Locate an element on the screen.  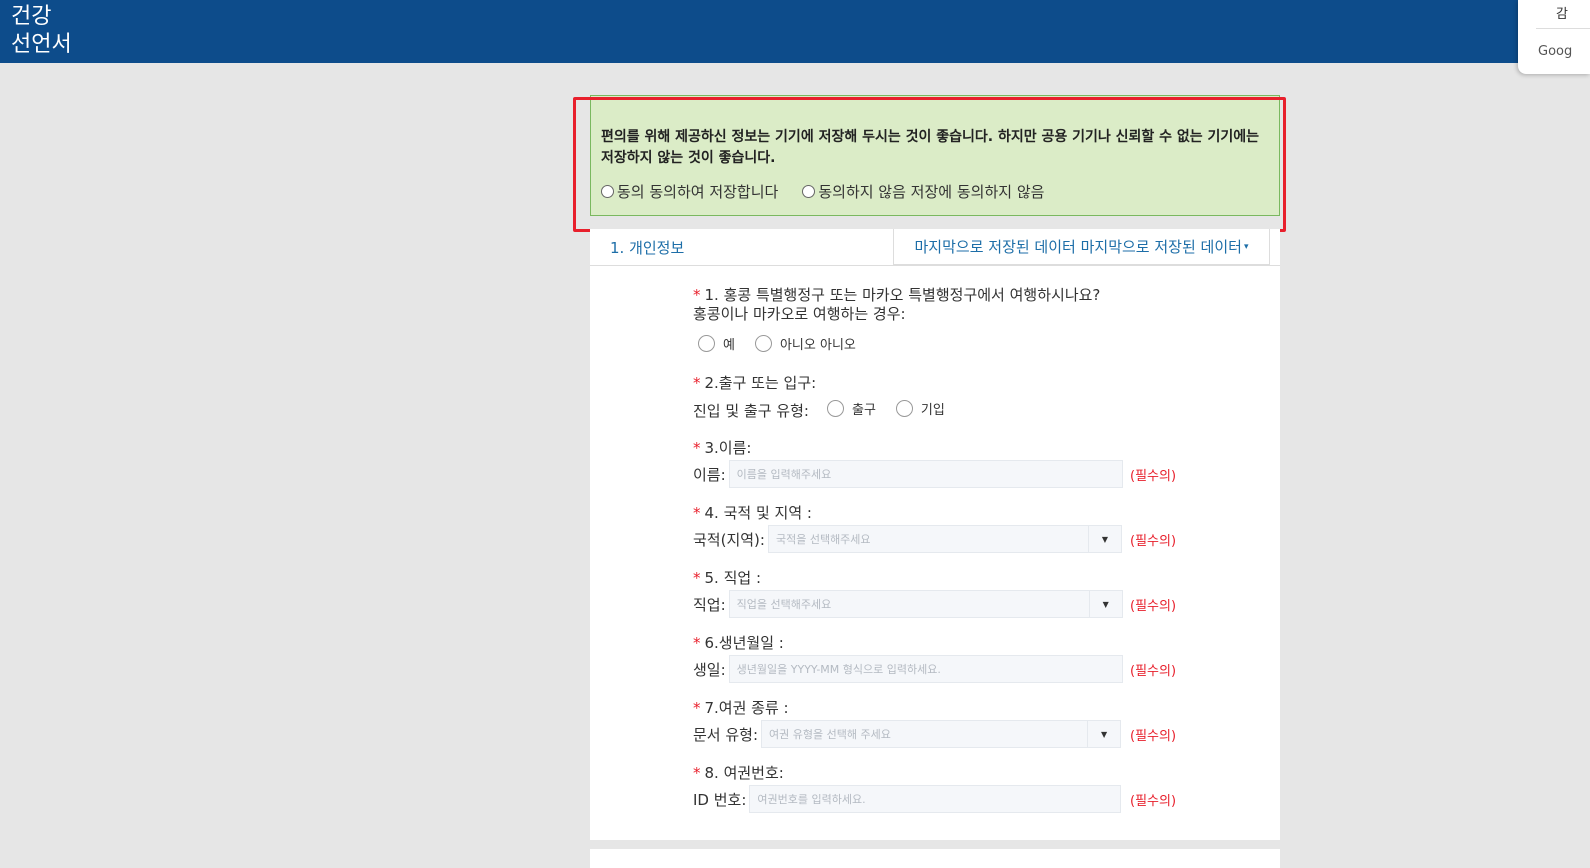
birthdate-input: 생년월일을 YYYY-MM 형식으로 입력하세요. is located at coordinates (925, 669).